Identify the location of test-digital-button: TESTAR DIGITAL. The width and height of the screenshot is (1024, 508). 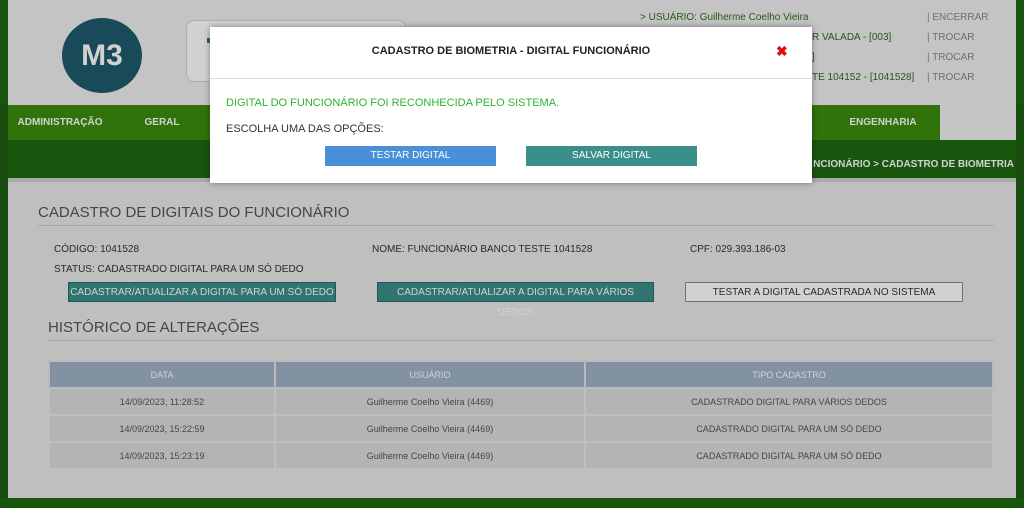
(410, 156).